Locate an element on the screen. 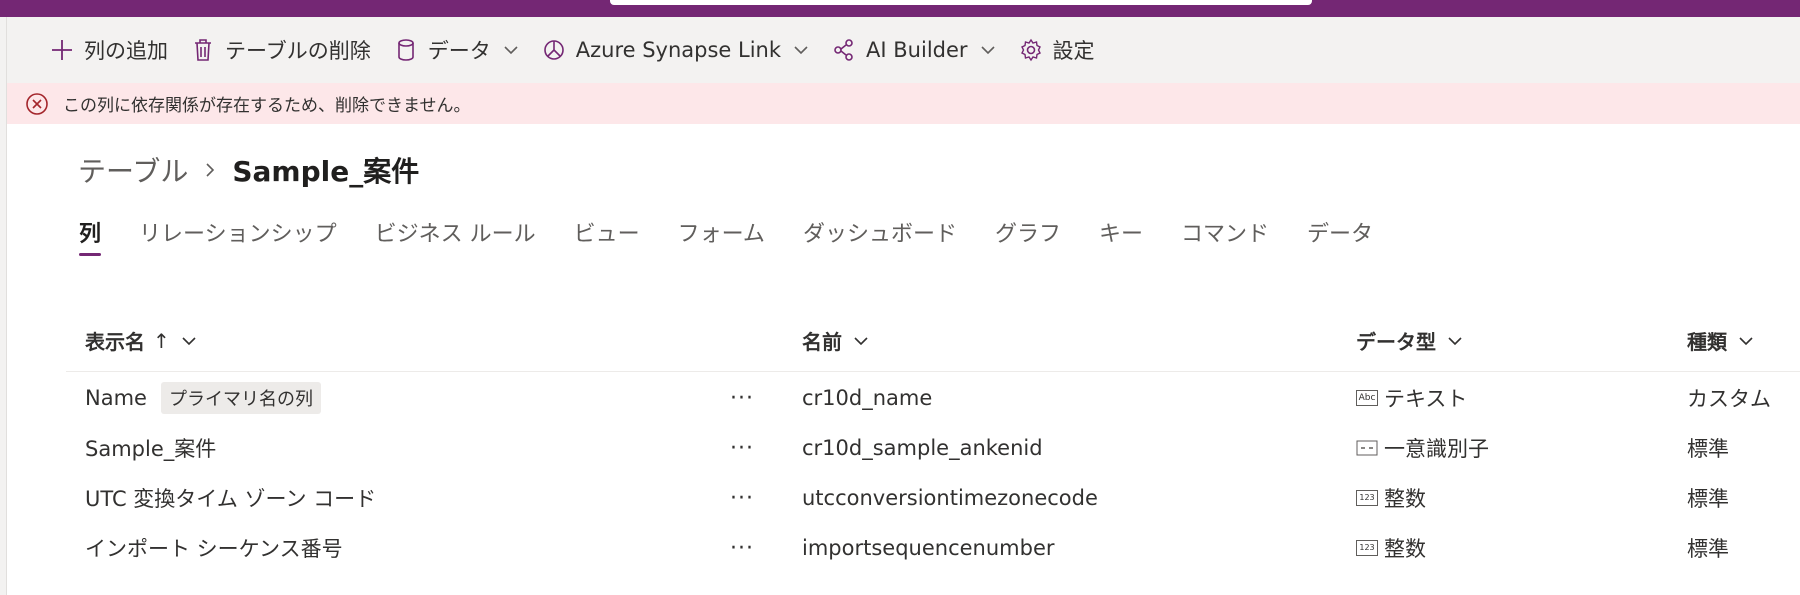 This screenshot has height=595, width=1800. unique-id-type-icon is located at coordinates (1367, 448).